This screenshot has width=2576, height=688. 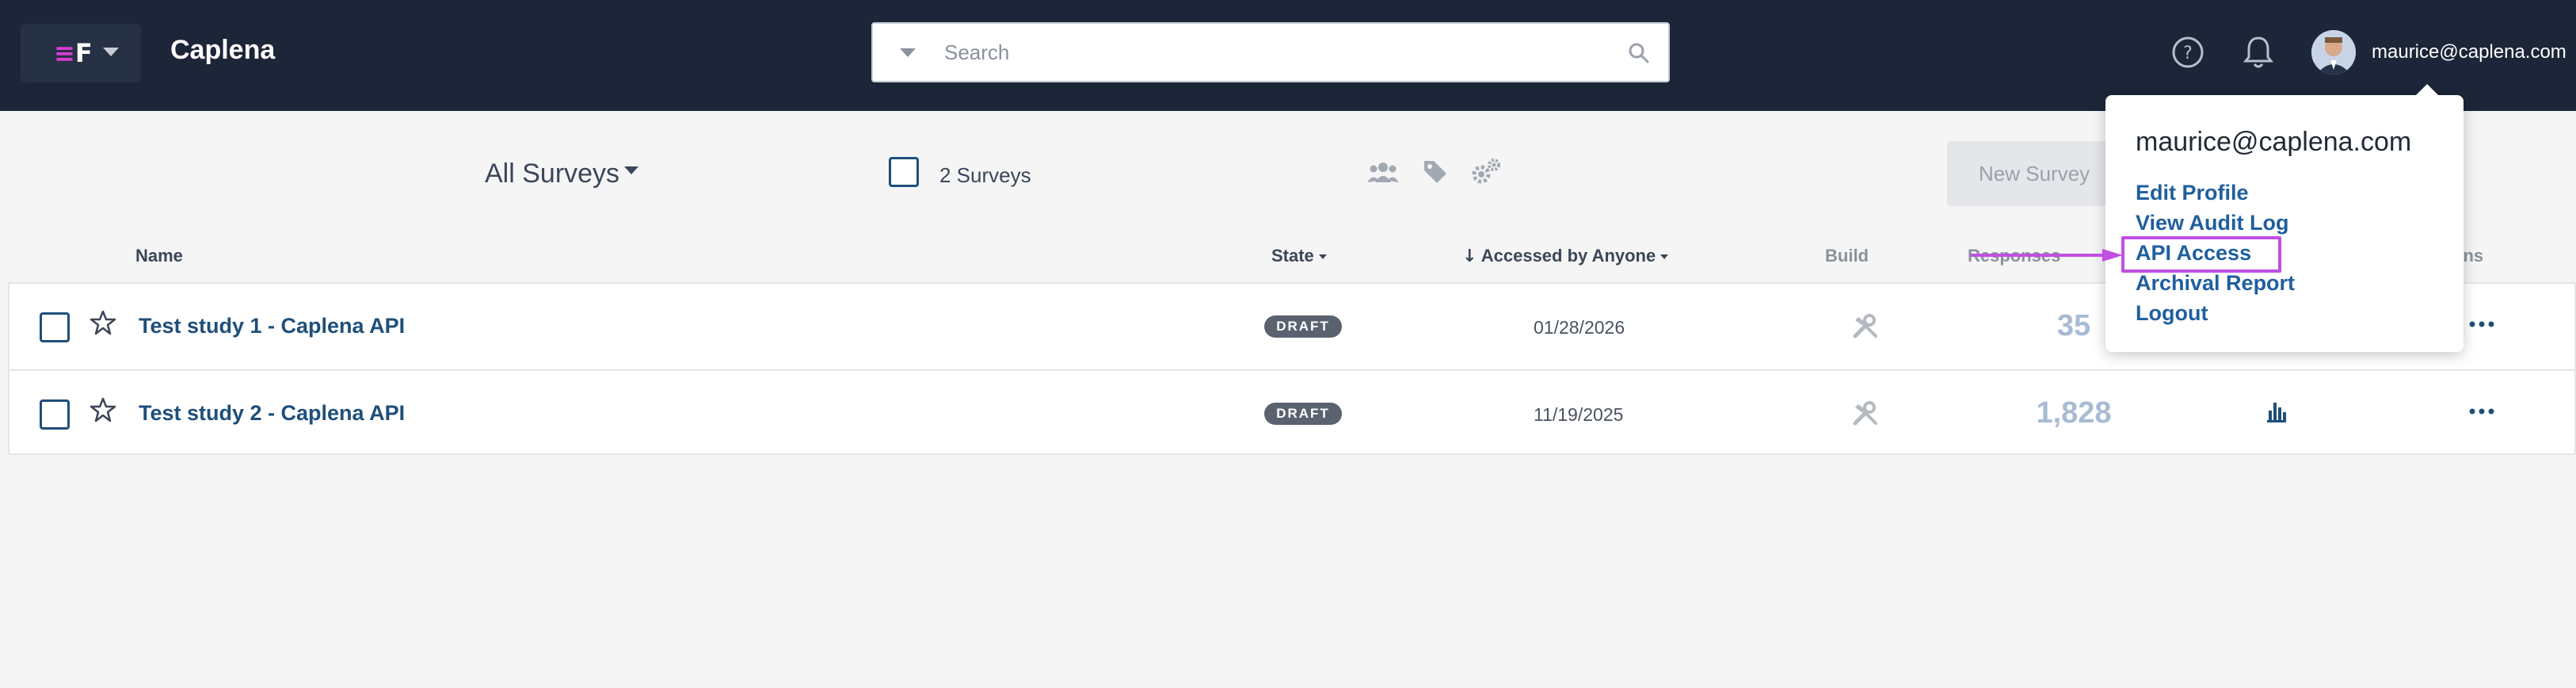 What do you see at coordinates (1435, 172) in the screenshot?
I see `tag-icon` at bounding box center [1435, 172].